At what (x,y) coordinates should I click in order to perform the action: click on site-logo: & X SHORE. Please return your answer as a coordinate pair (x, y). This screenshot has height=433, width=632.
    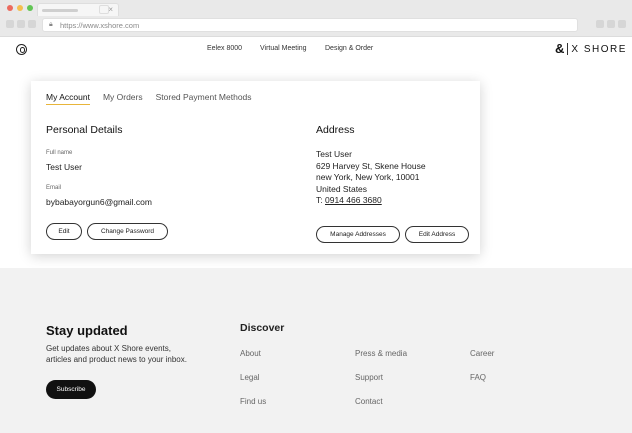
    Looking at the image, I should click on (591, 49).